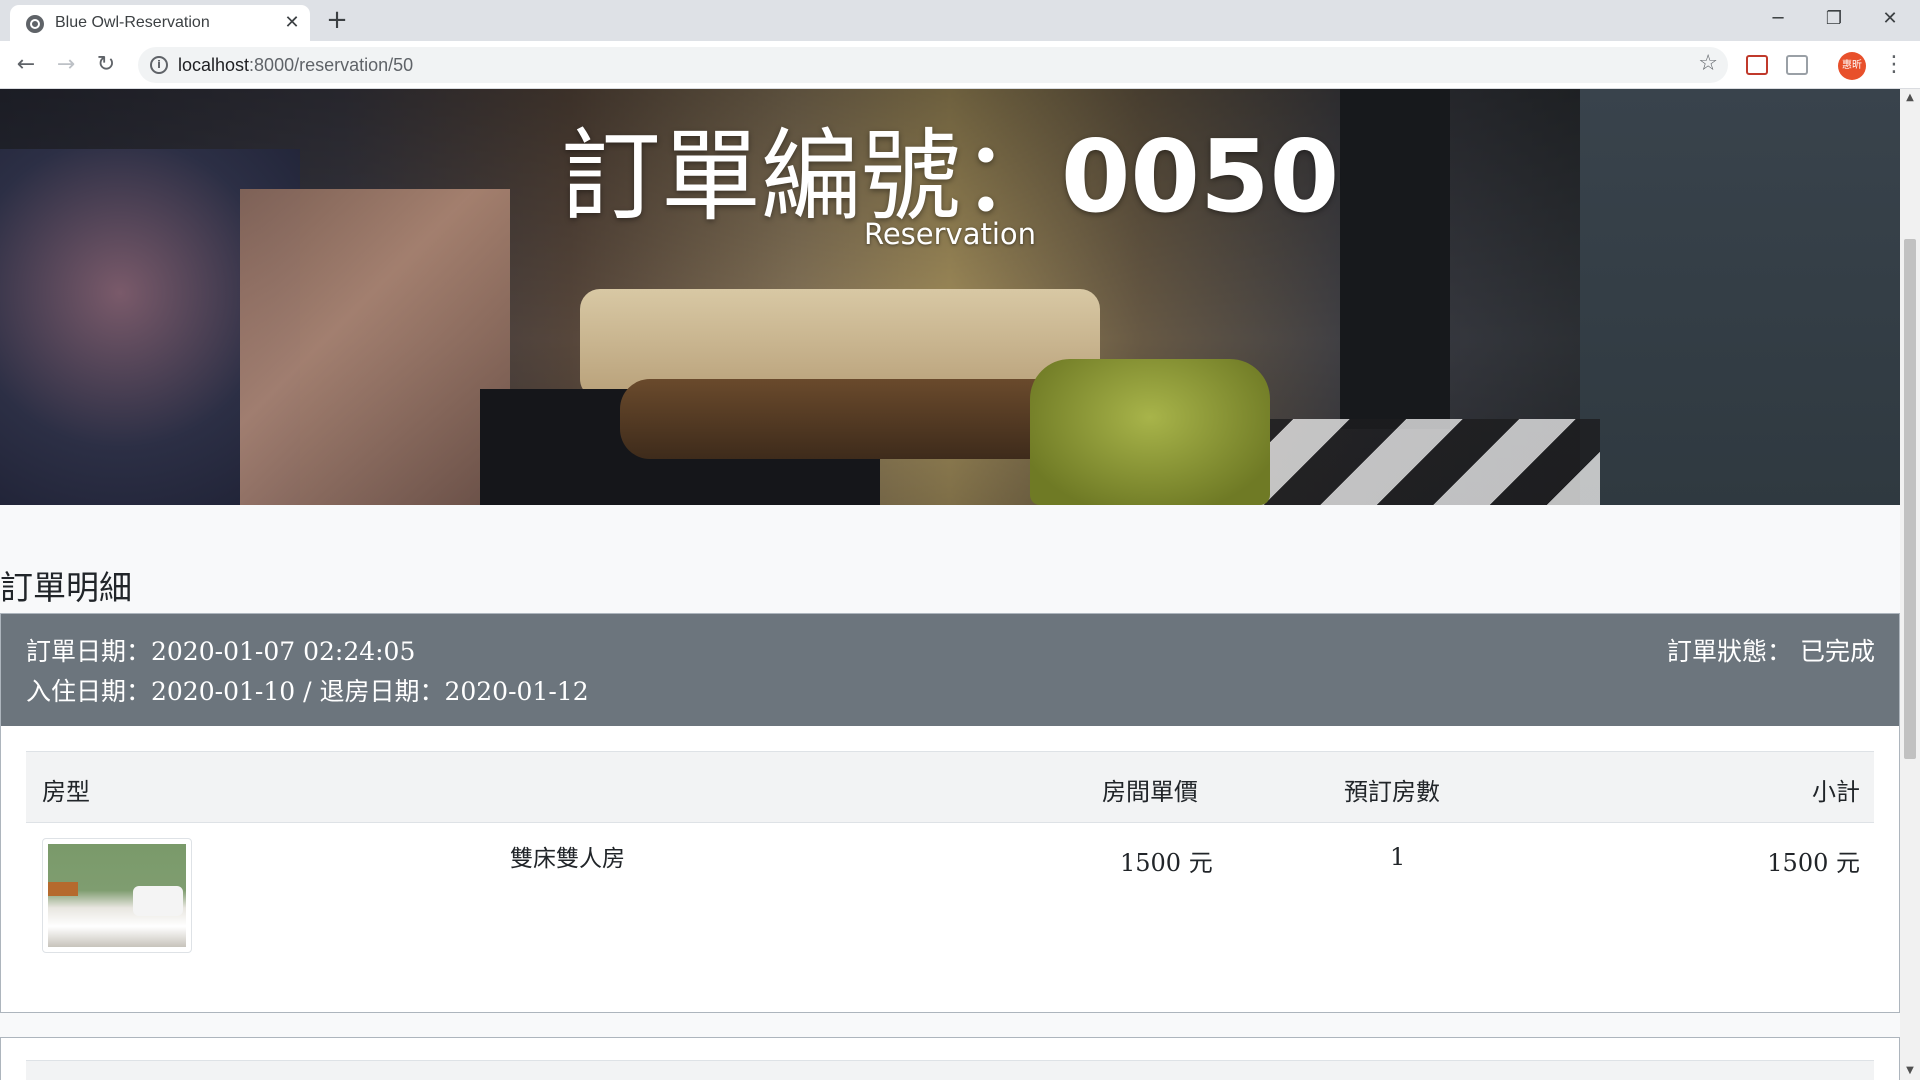 The height and width of the screenshot is (1080, 1920). I want to click on table-header: 房型 房間單價 預訂房數 小計, so click(950, 787).